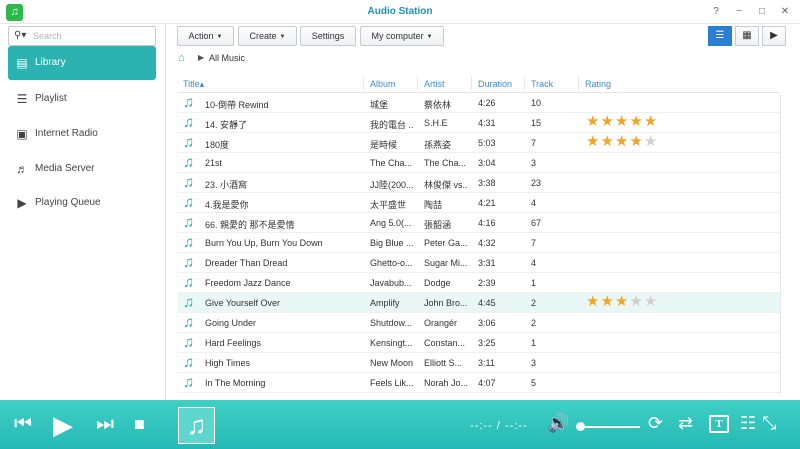  I want to click on next-icon: ⏭, so click(105, 424).